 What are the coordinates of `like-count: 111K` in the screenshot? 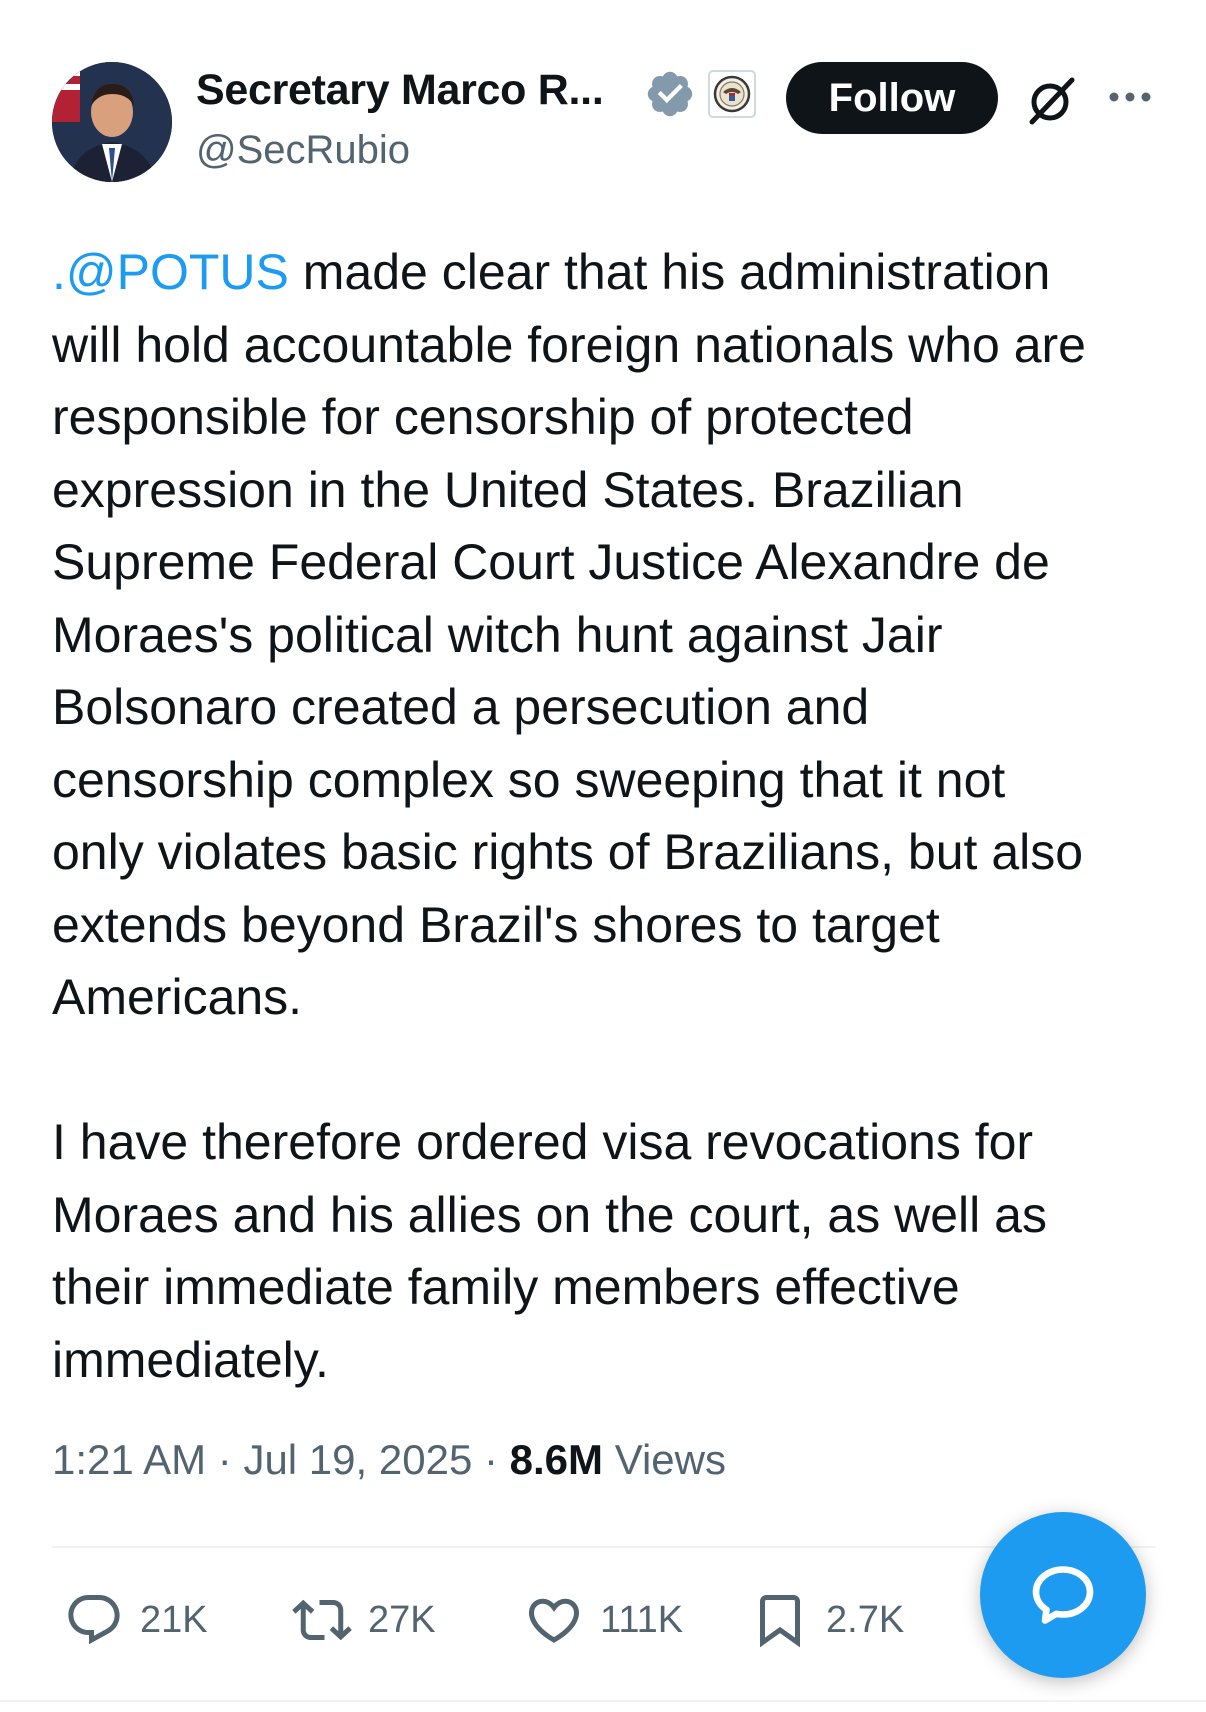 It's located at (642, 1619).